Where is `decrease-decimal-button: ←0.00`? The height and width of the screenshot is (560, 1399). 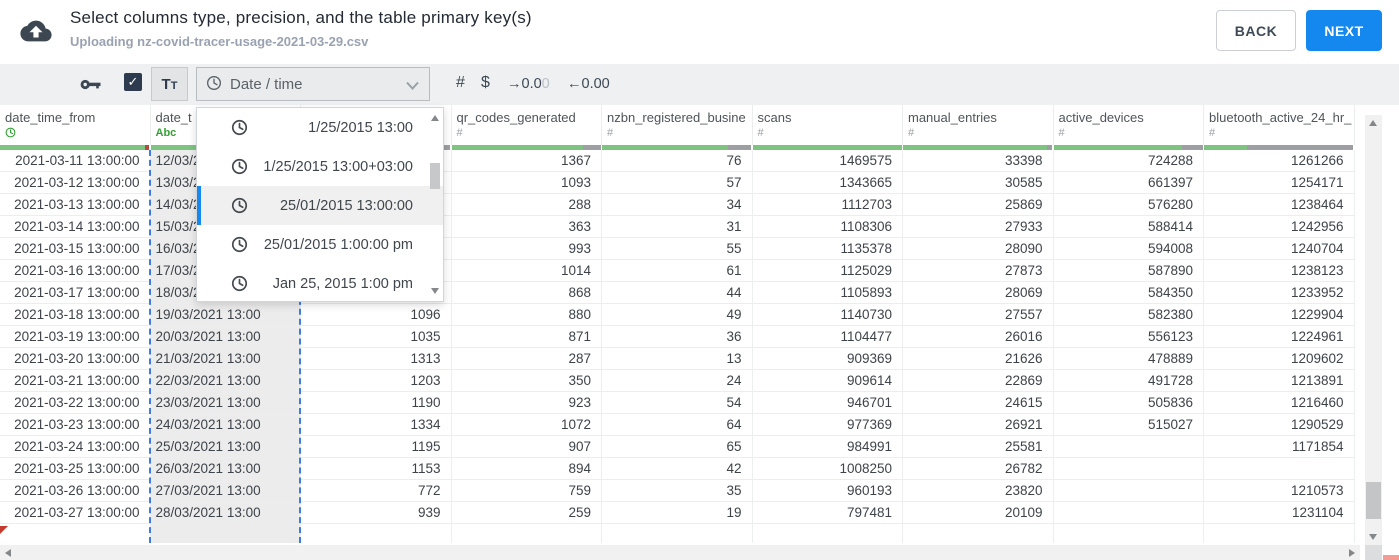 decrease-decimal-button: ←0.00 is located at coordinates (588, 84).